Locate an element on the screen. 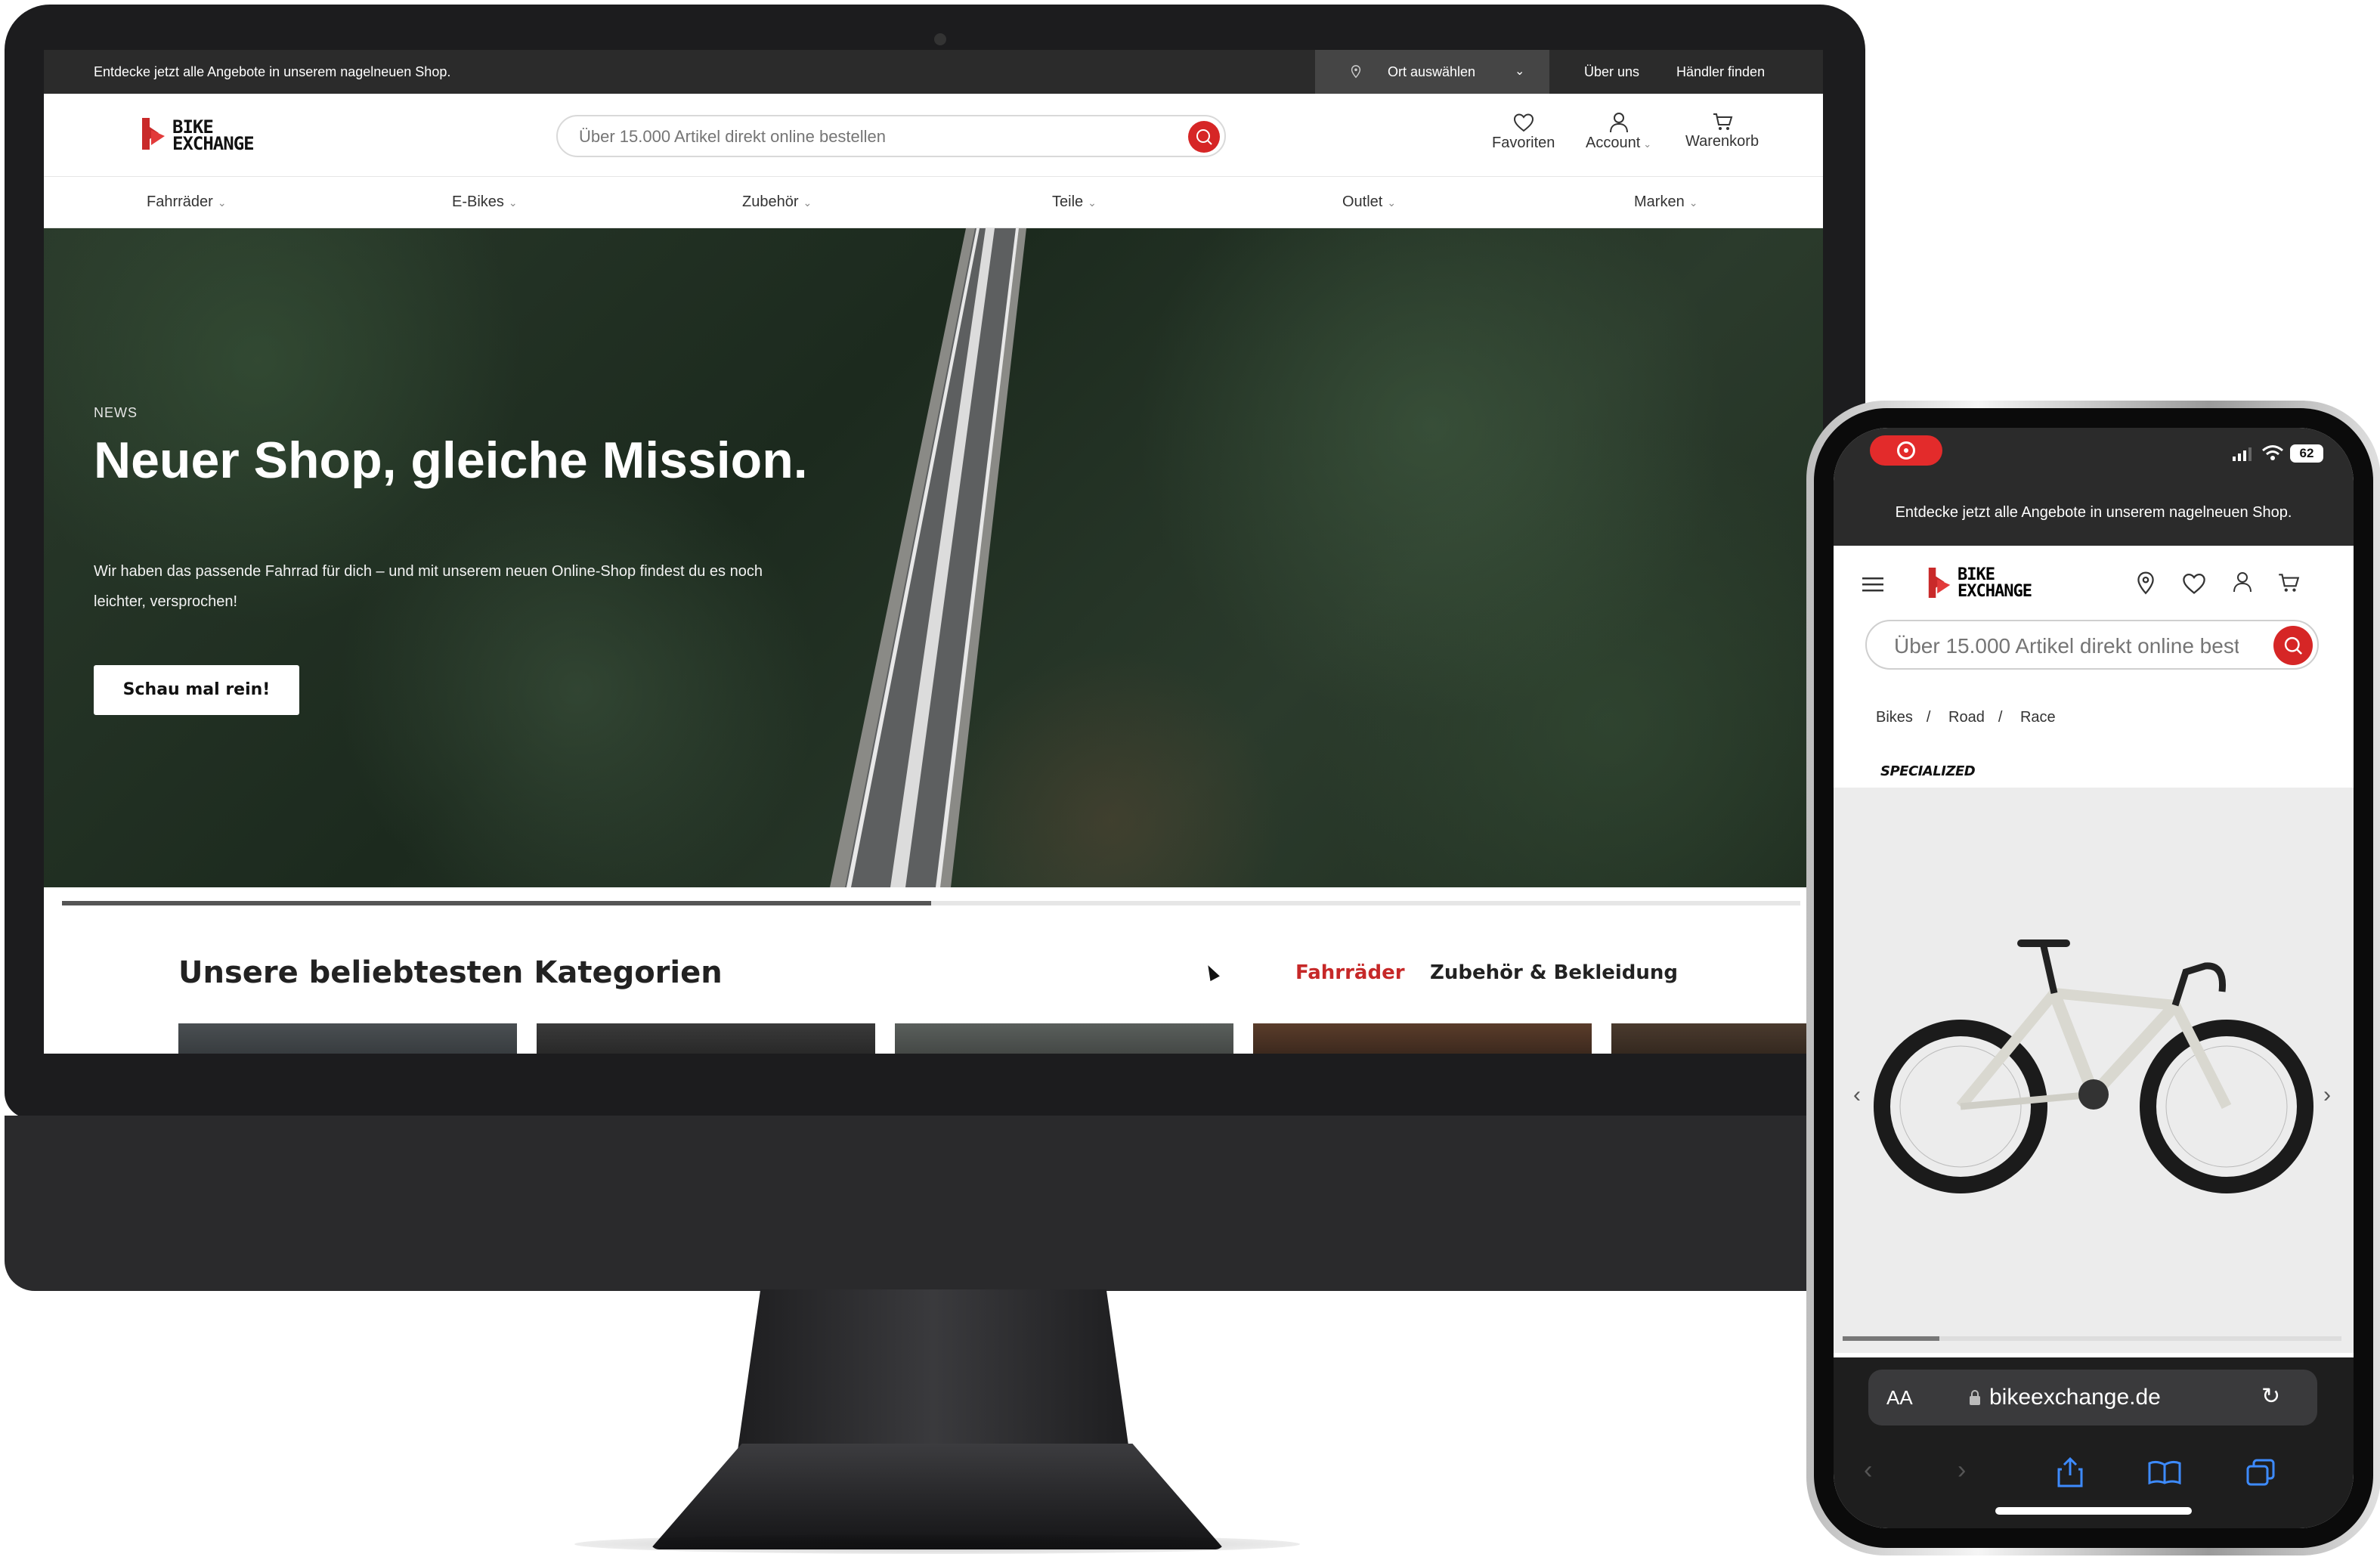 This screenshot has width=2380, height=1557. brand-logo: SPECIALIZED is located at coordinates (1928, 771).